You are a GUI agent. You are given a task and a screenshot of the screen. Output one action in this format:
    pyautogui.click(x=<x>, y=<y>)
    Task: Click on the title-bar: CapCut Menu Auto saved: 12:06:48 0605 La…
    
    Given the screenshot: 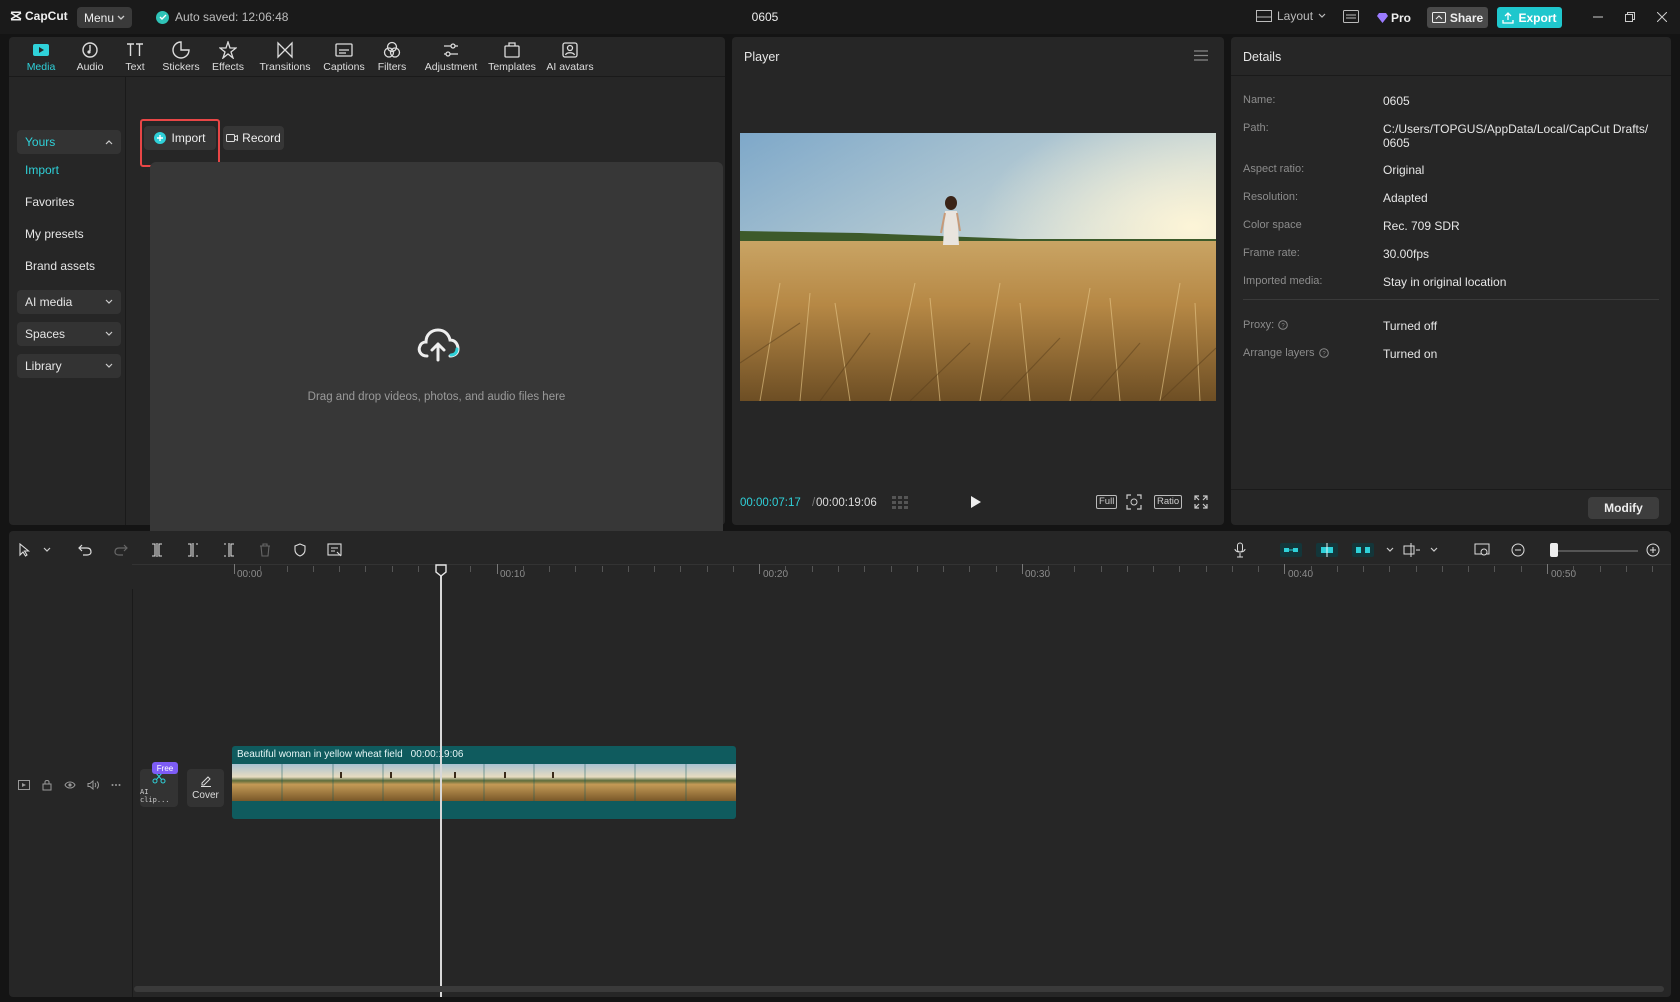 What is the action you would take?
    pyautogui.click(x=840, y=17)
    